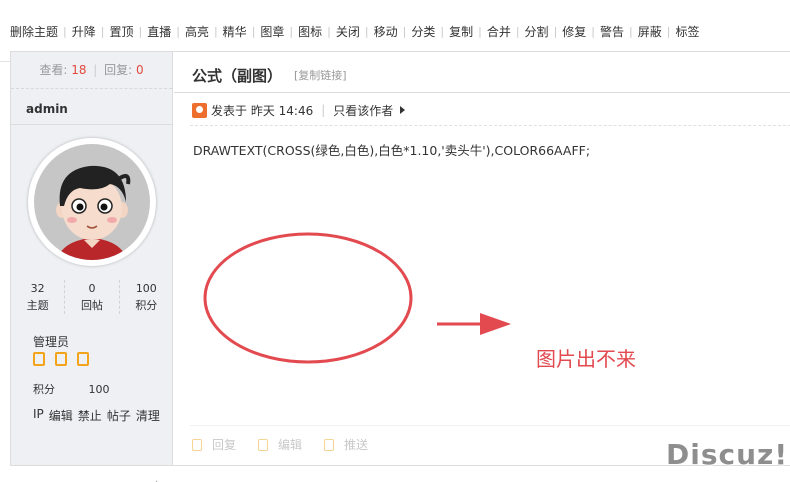  Describe the element at coordinates (310, 31) in the screenshot. I see `toolbar-action-7: 图标` at that location.